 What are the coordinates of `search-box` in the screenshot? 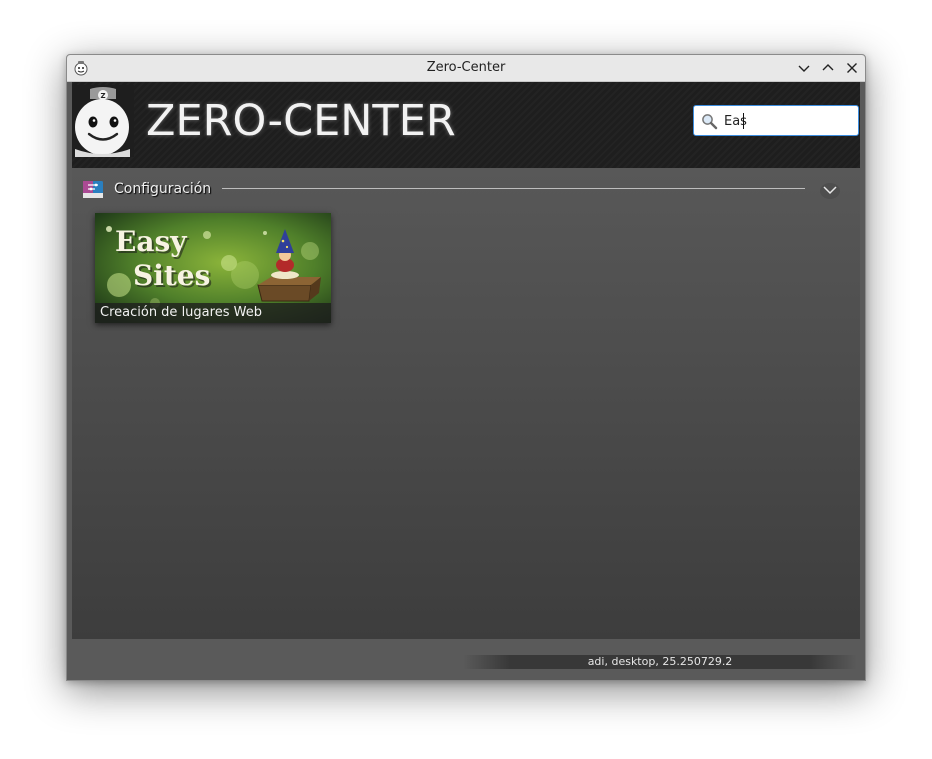 It's located at (776, 120).